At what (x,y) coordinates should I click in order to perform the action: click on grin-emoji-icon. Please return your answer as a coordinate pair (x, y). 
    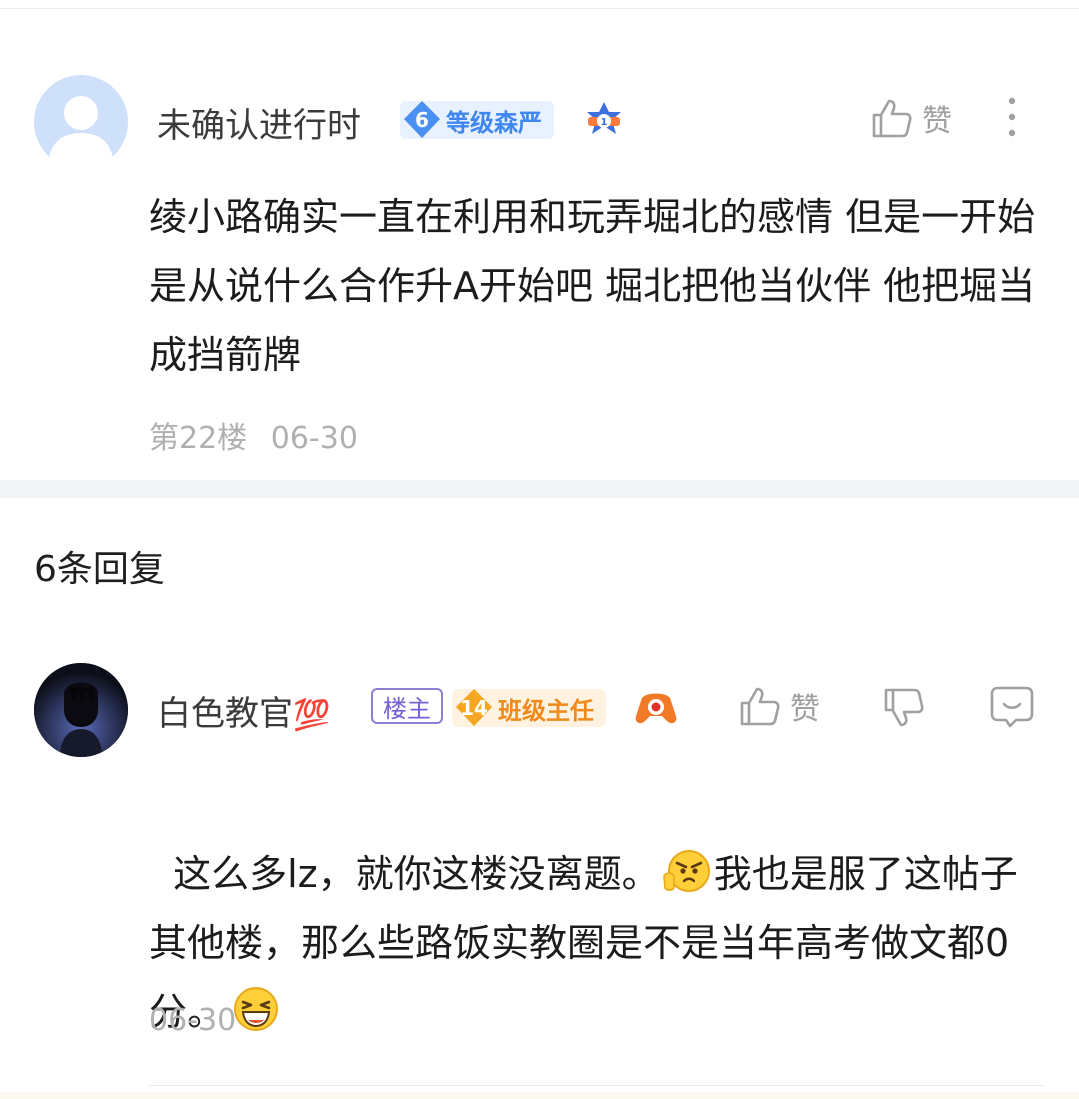
    Looking at the image, I should click on (256, 1009).